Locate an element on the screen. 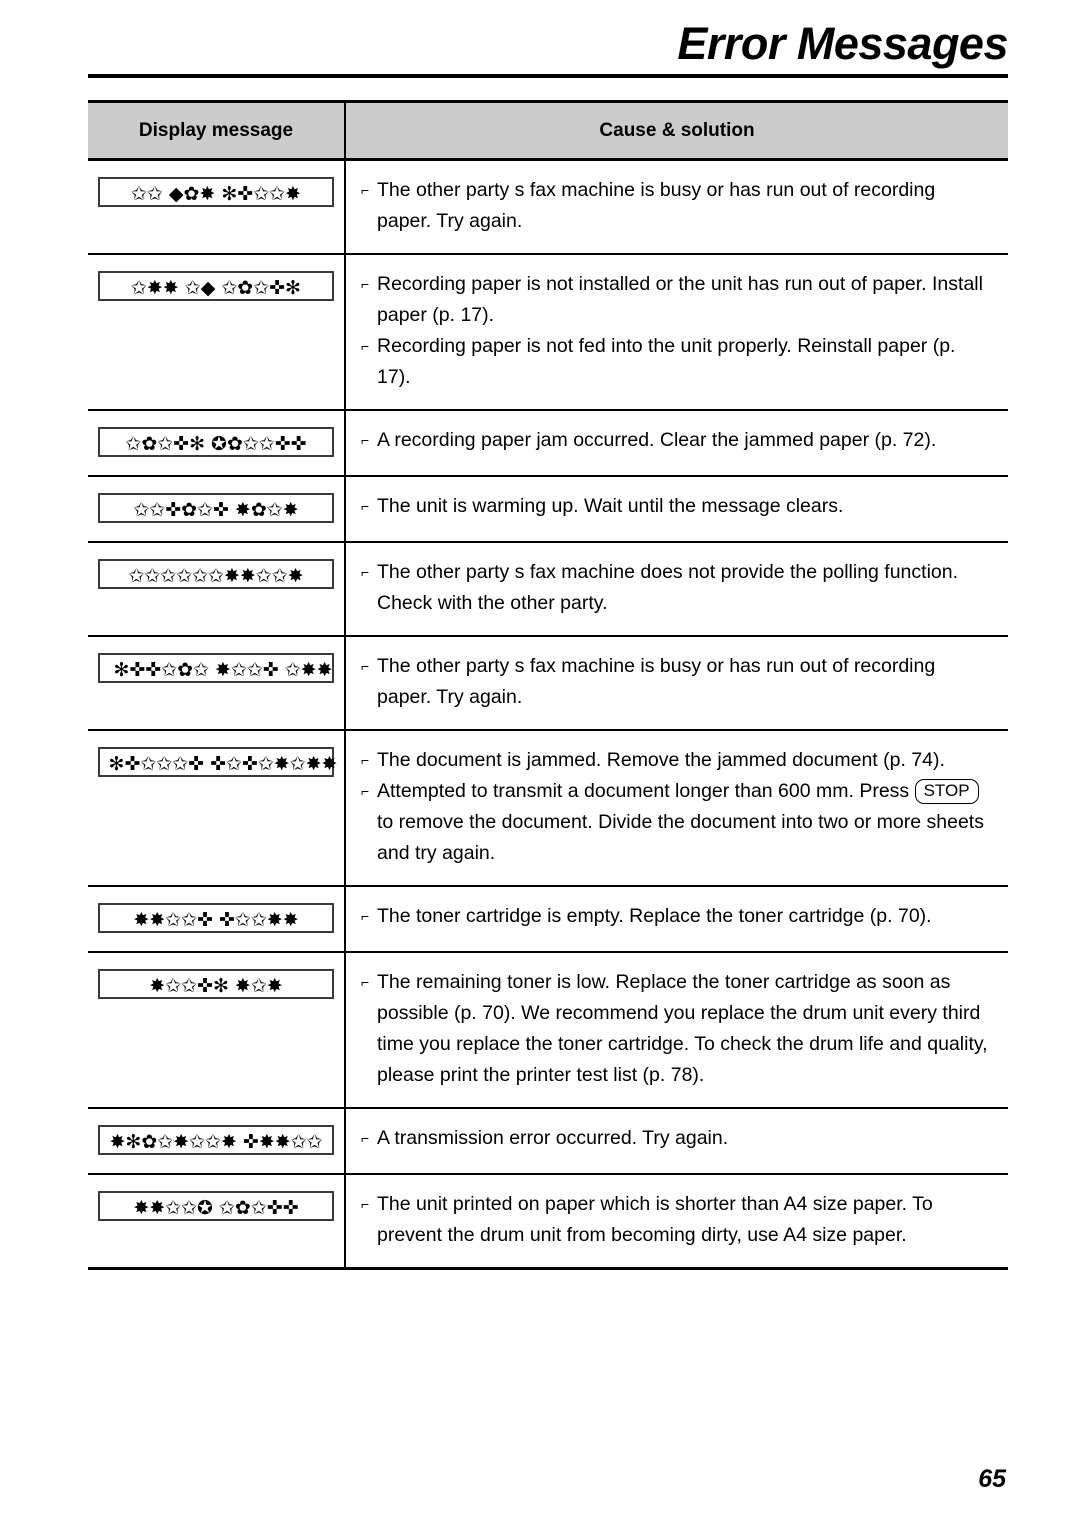  lcd-display-glyphs: ✸✸✩✩✪ ✩✿✩✜✜ is located at coordinates (216, 1208).